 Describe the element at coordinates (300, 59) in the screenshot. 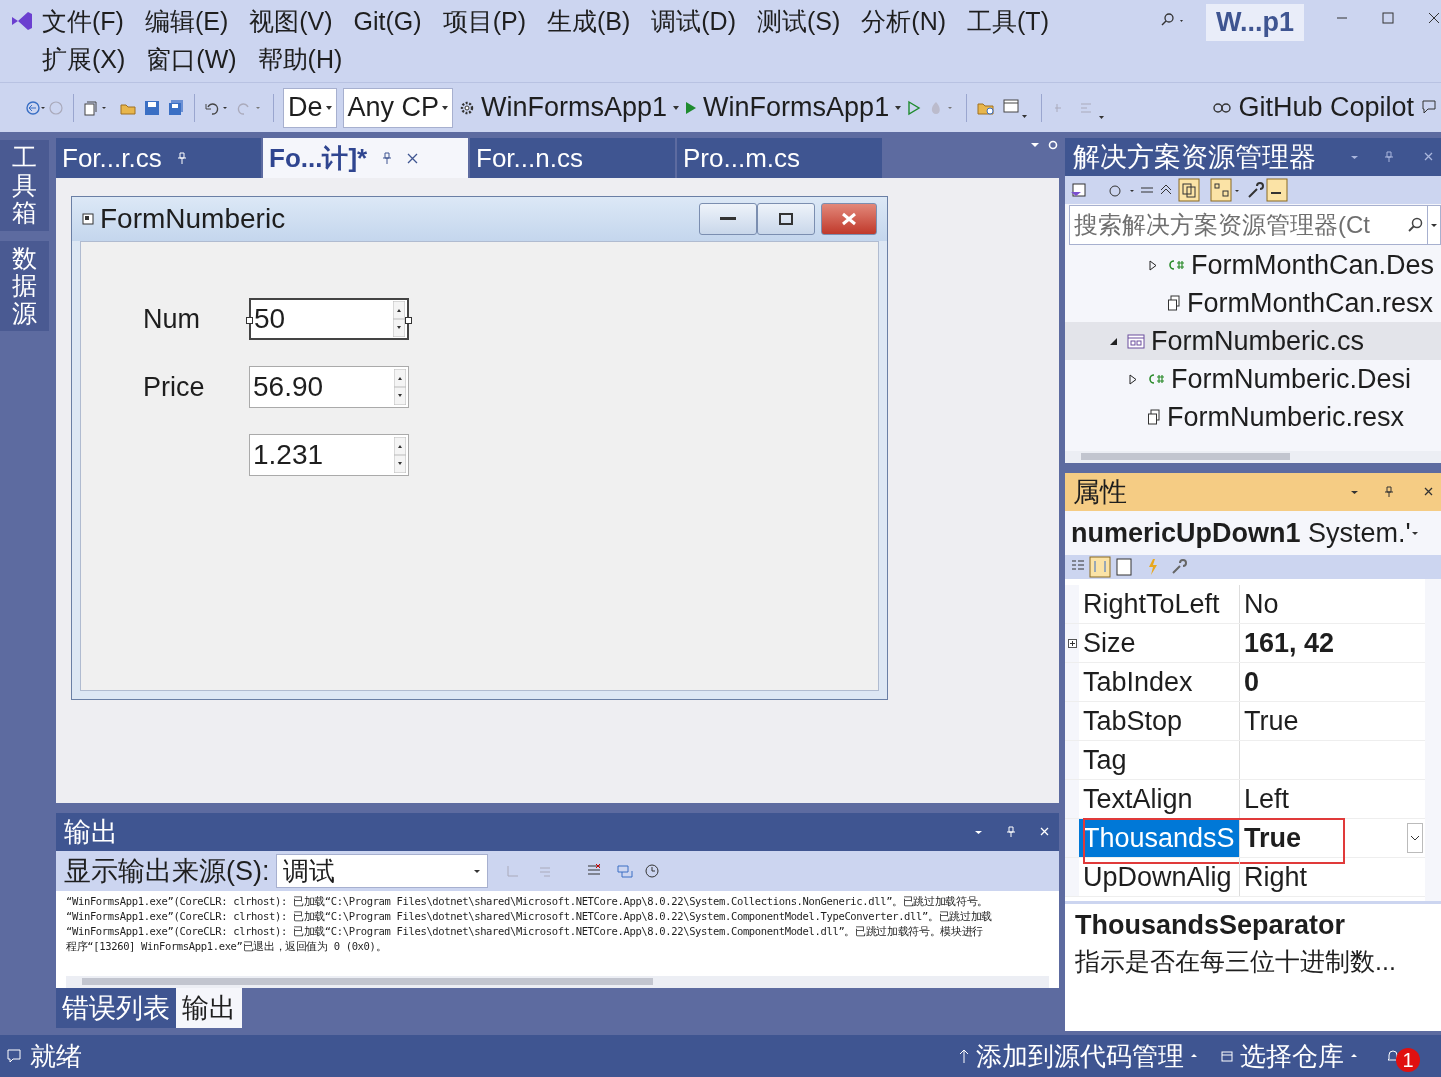

I see `menu-item: 帮助(H)` at that location.